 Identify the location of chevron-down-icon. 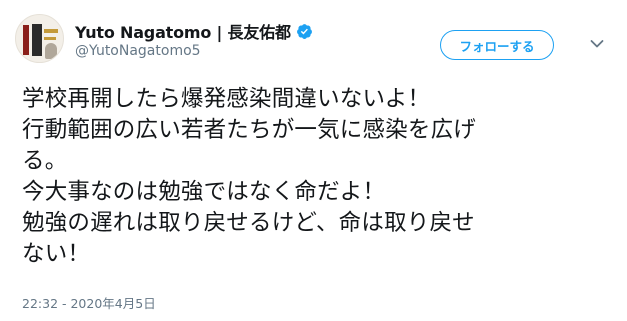
(597, 44).